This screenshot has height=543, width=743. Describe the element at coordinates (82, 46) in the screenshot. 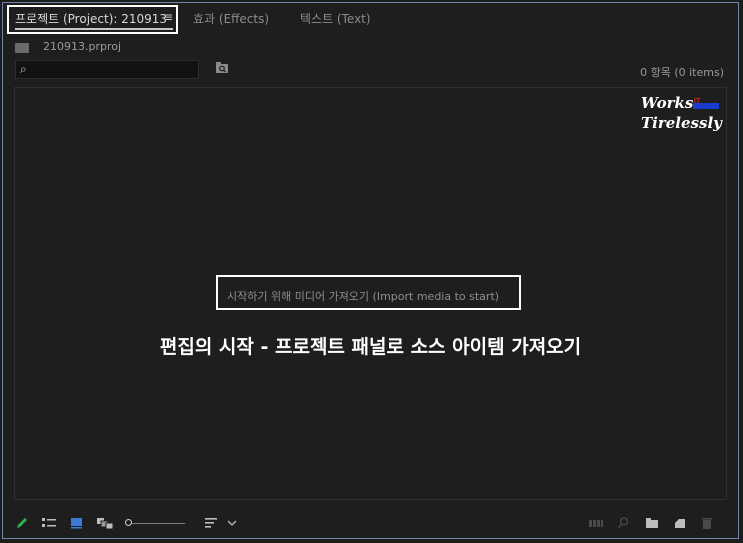

I see `project-file-name: 210913.prproj` at that location.